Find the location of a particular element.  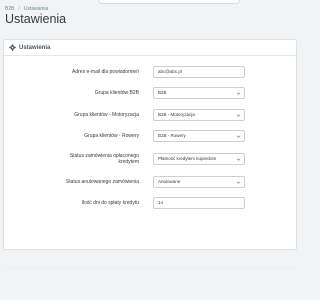

status-paid-label-line2: kredytem is located at coordinates (128, 162).